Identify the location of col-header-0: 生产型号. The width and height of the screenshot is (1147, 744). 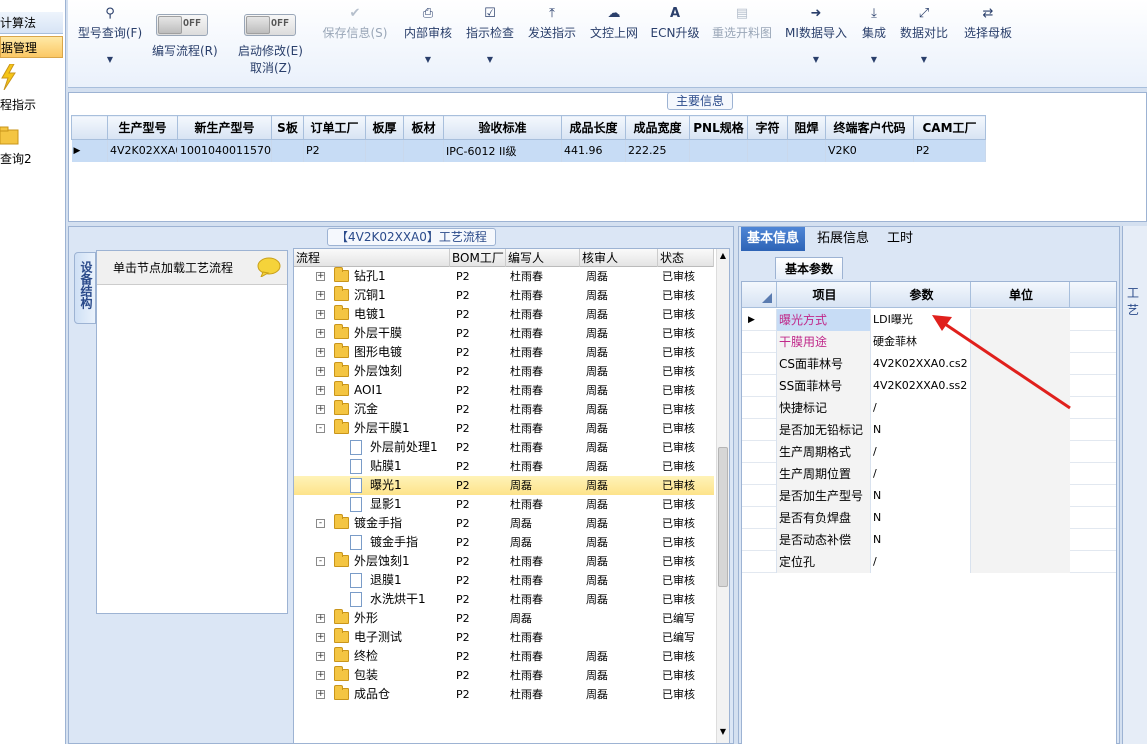
(142, 127).